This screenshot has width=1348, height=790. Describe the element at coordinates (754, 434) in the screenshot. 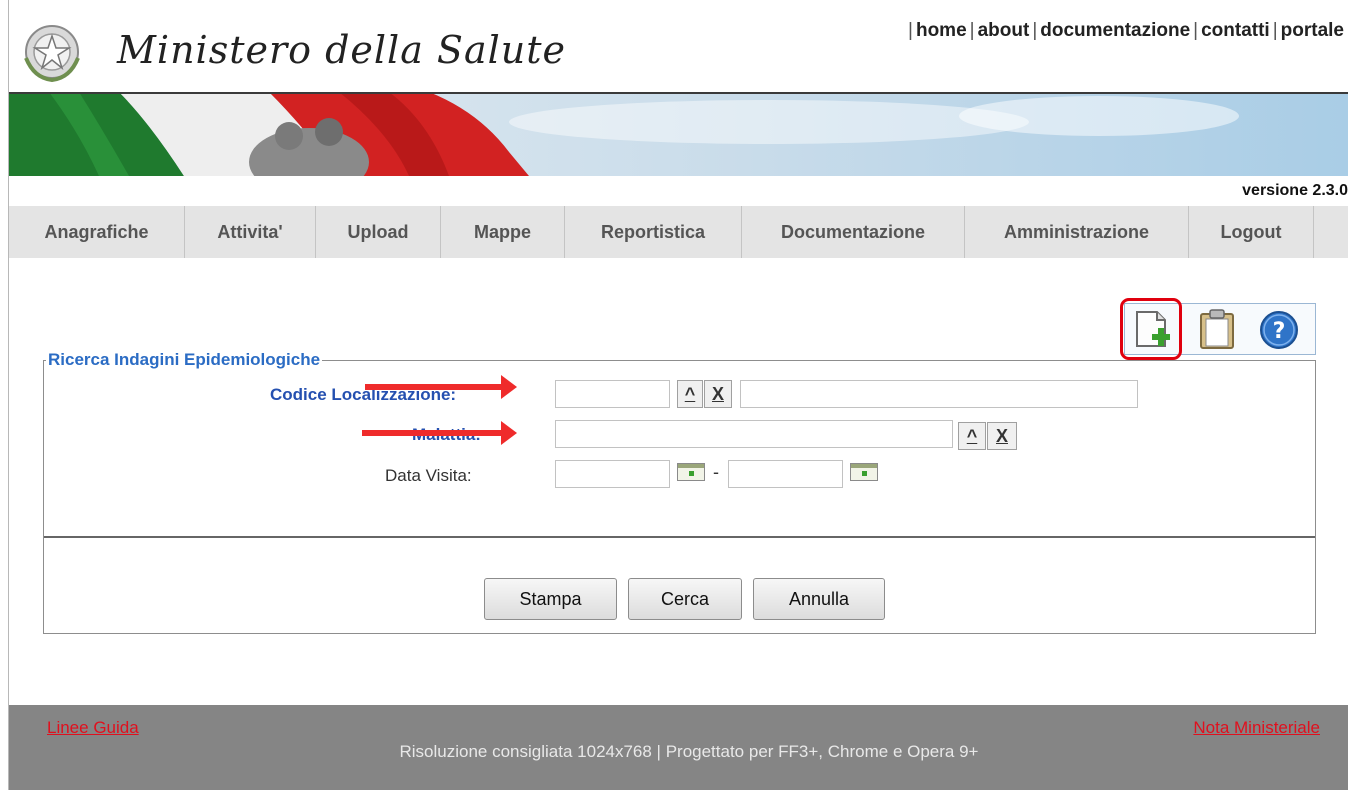

I see `malattia-input` at that location.